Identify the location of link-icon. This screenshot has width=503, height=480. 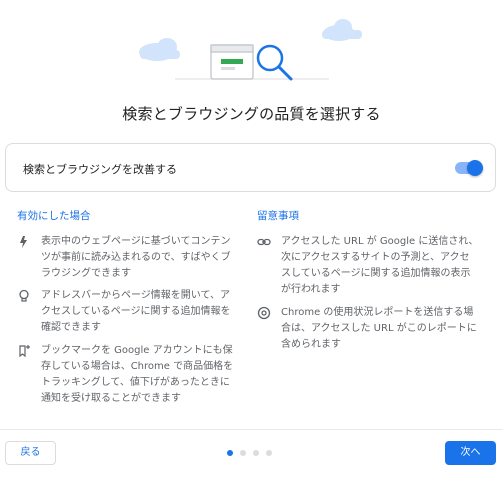
(264, 242).